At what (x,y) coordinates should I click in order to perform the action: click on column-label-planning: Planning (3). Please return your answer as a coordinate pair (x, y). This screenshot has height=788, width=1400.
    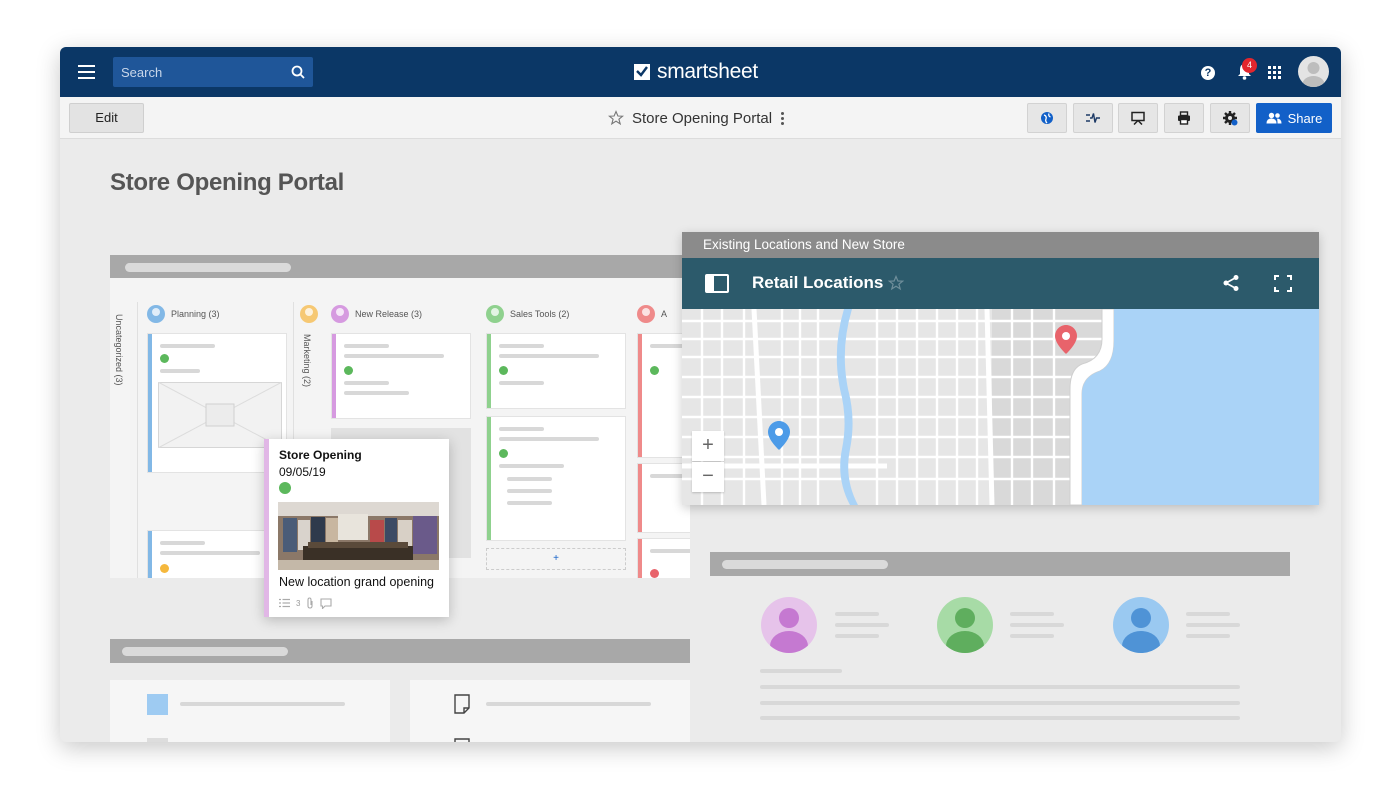
    Looking at the image, I should click on (195, 314).